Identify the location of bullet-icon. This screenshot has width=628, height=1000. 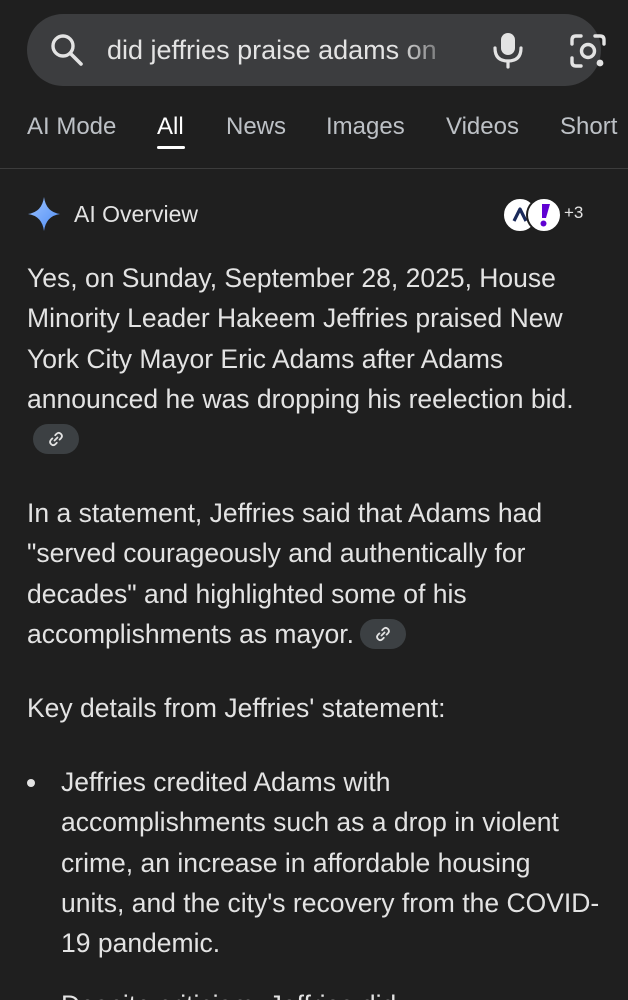
(31, 783).